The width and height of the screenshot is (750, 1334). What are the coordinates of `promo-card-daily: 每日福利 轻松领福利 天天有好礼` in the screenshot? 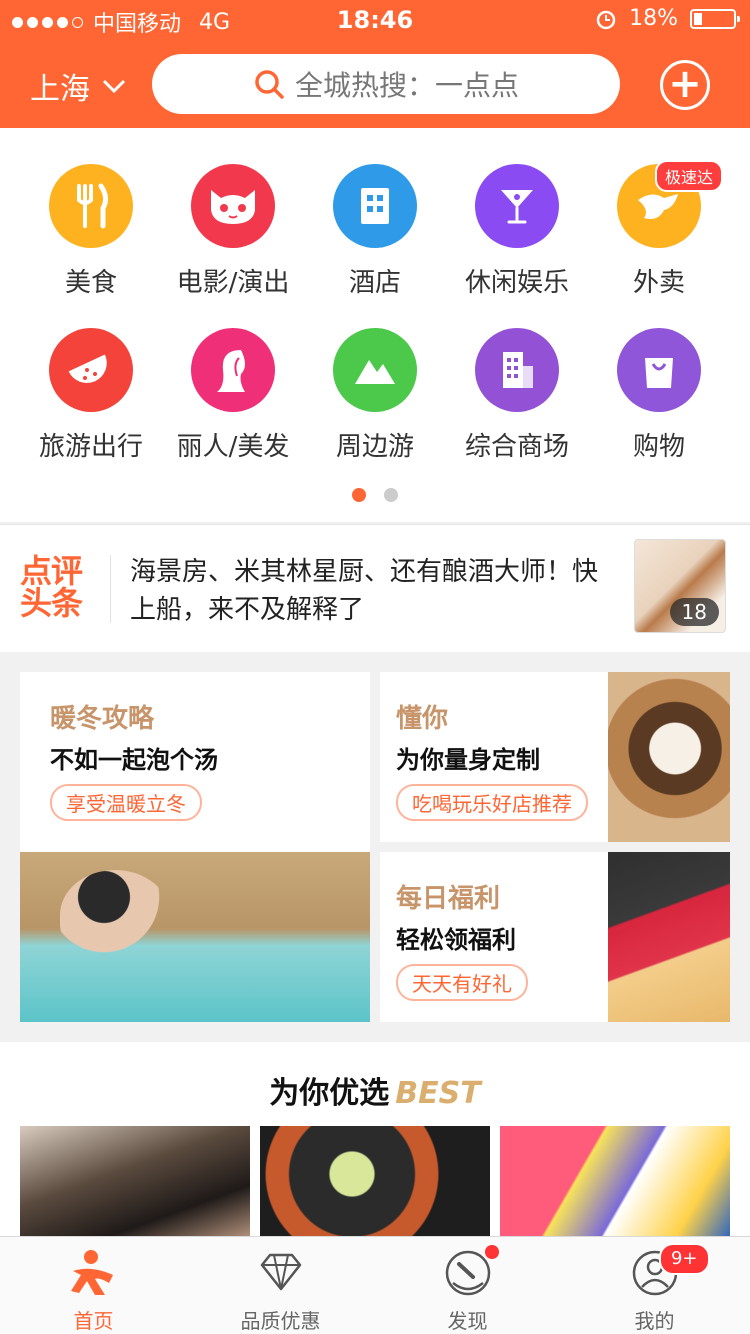 It's located at (555, 937).